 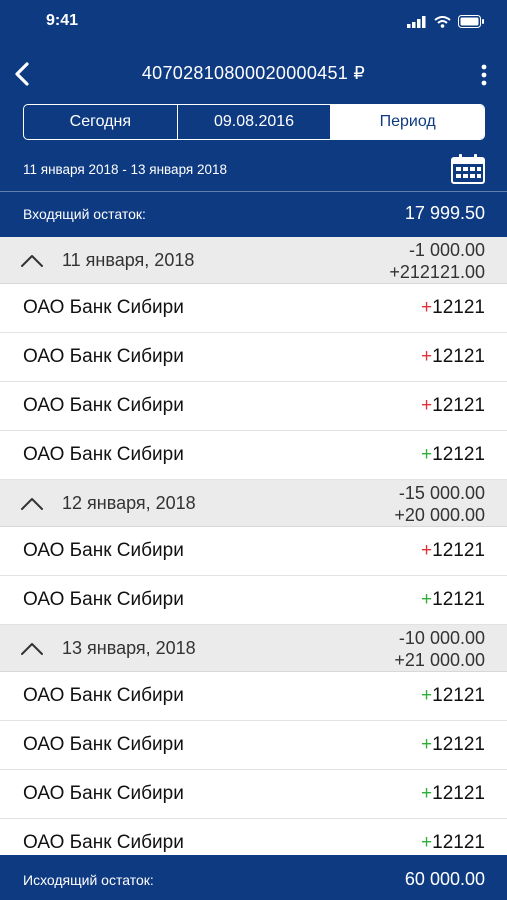 I want to click on group-debit-total: -1 000.00, so click(x=446, y=250).